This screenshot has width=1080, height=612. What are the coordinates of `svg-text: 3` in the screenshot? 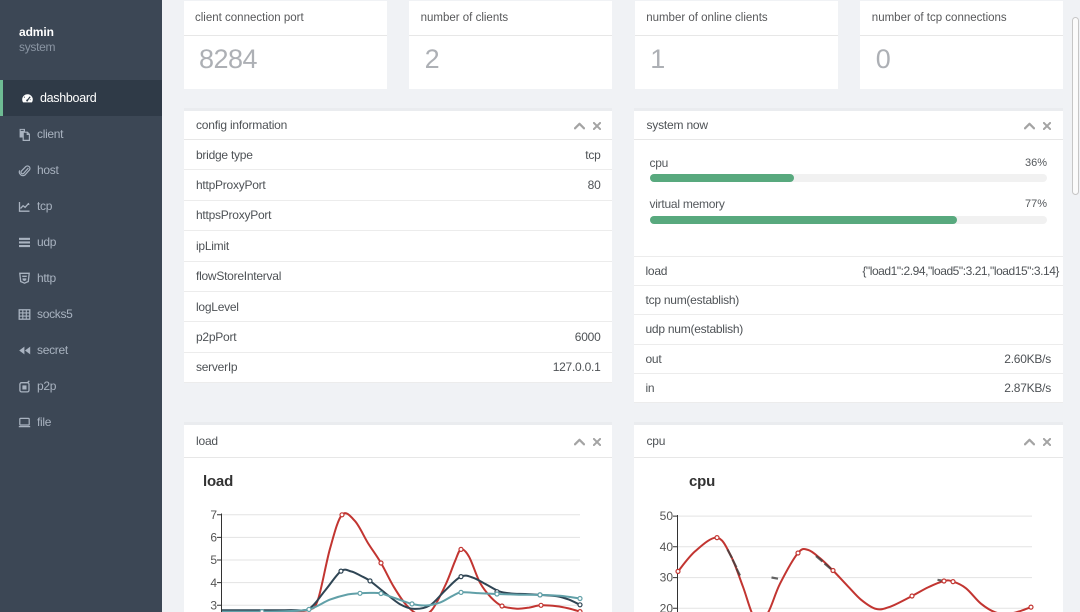 It's located at (213, 605).